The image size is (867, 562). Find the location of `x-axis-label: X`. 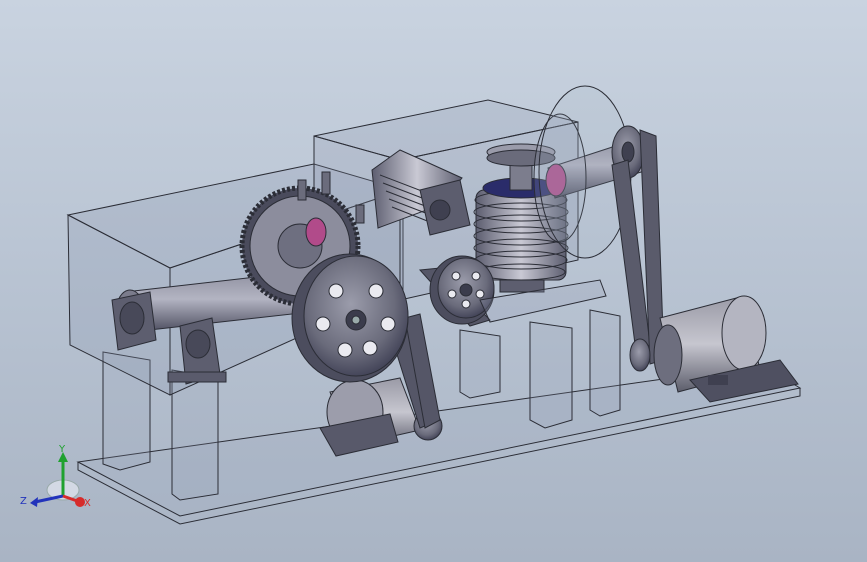

x-axis-label: X is located at coordinates (87, 503).